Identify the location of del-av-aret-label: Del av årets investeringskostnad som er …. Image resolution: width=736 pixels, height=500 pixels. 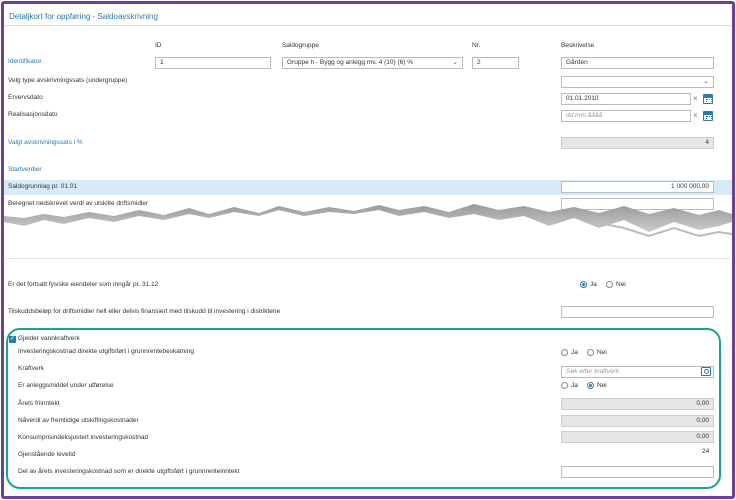
(129, 471).